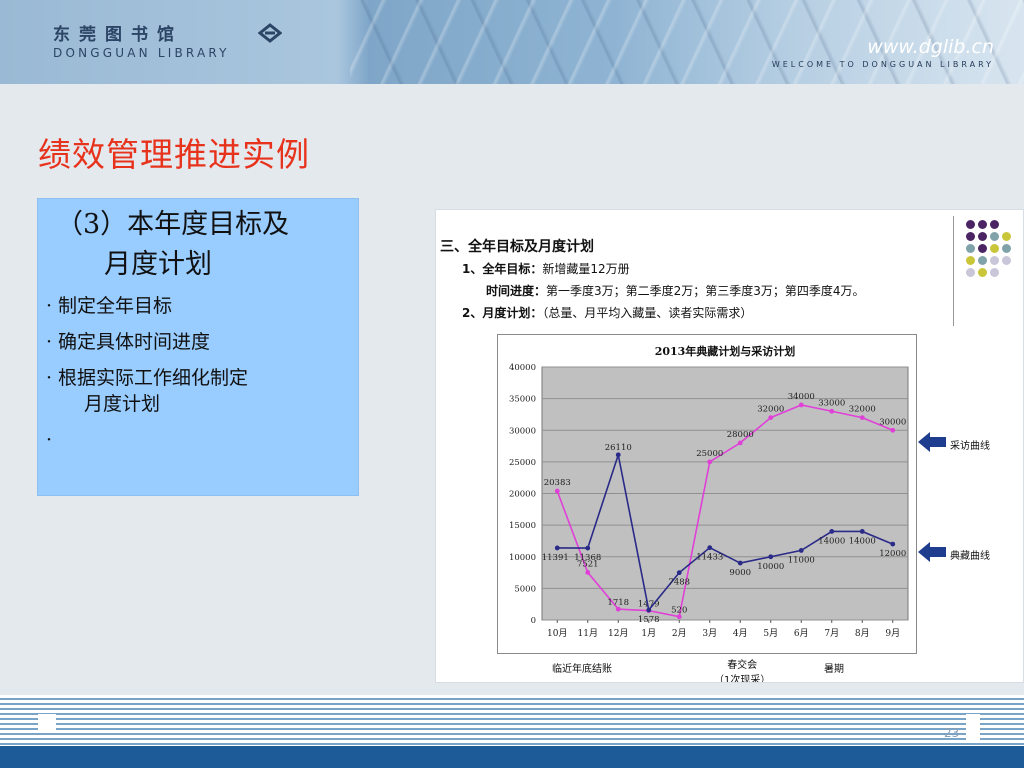  Describe the element at coordinates (618, 603) in the screenshot. I see `data-label: 1718` at that location.